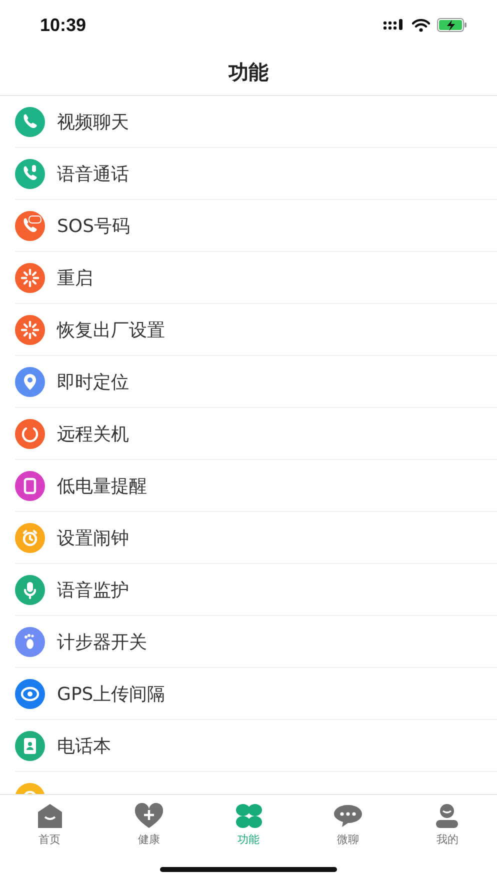 The width and height of the screenshot is (497, 883). I want to click on item-label: SOS号码, so click(93, 226).